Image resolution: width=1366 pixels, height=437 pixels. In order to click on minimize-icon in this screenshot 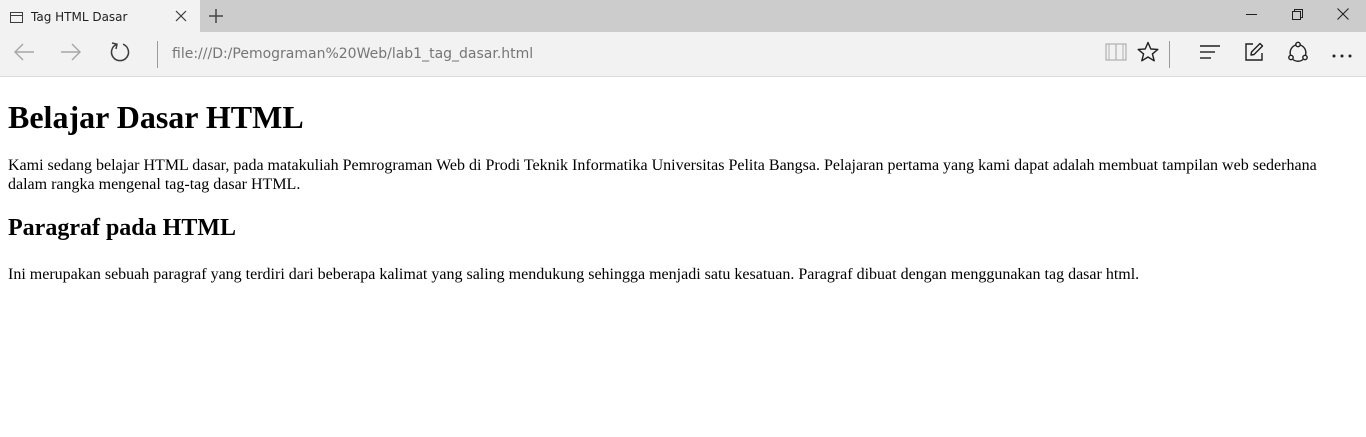, I will do `click(1251, 16)`.